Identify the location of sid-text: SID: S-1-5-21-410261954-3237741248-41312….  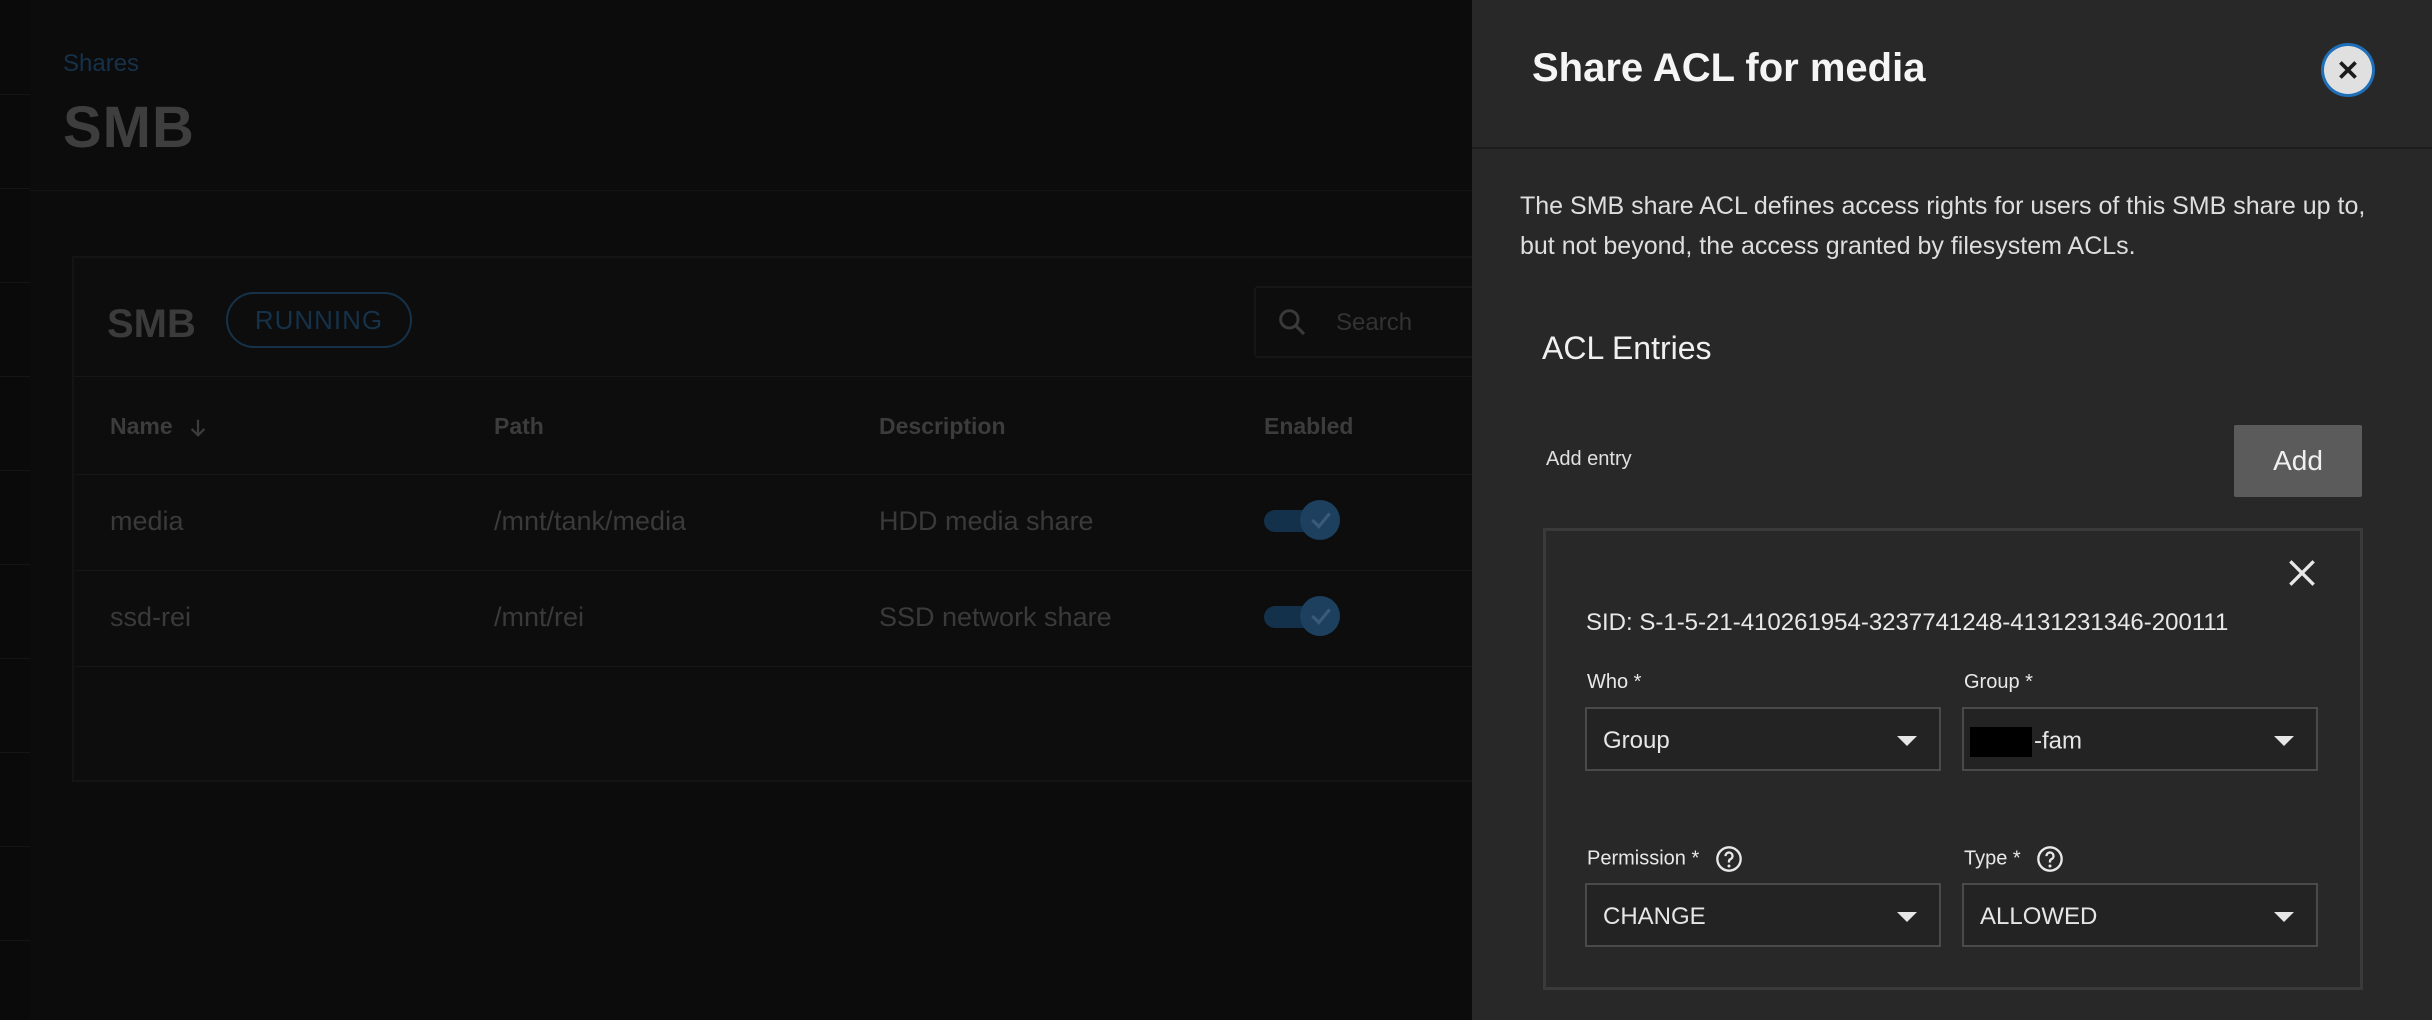
(1907, 622).